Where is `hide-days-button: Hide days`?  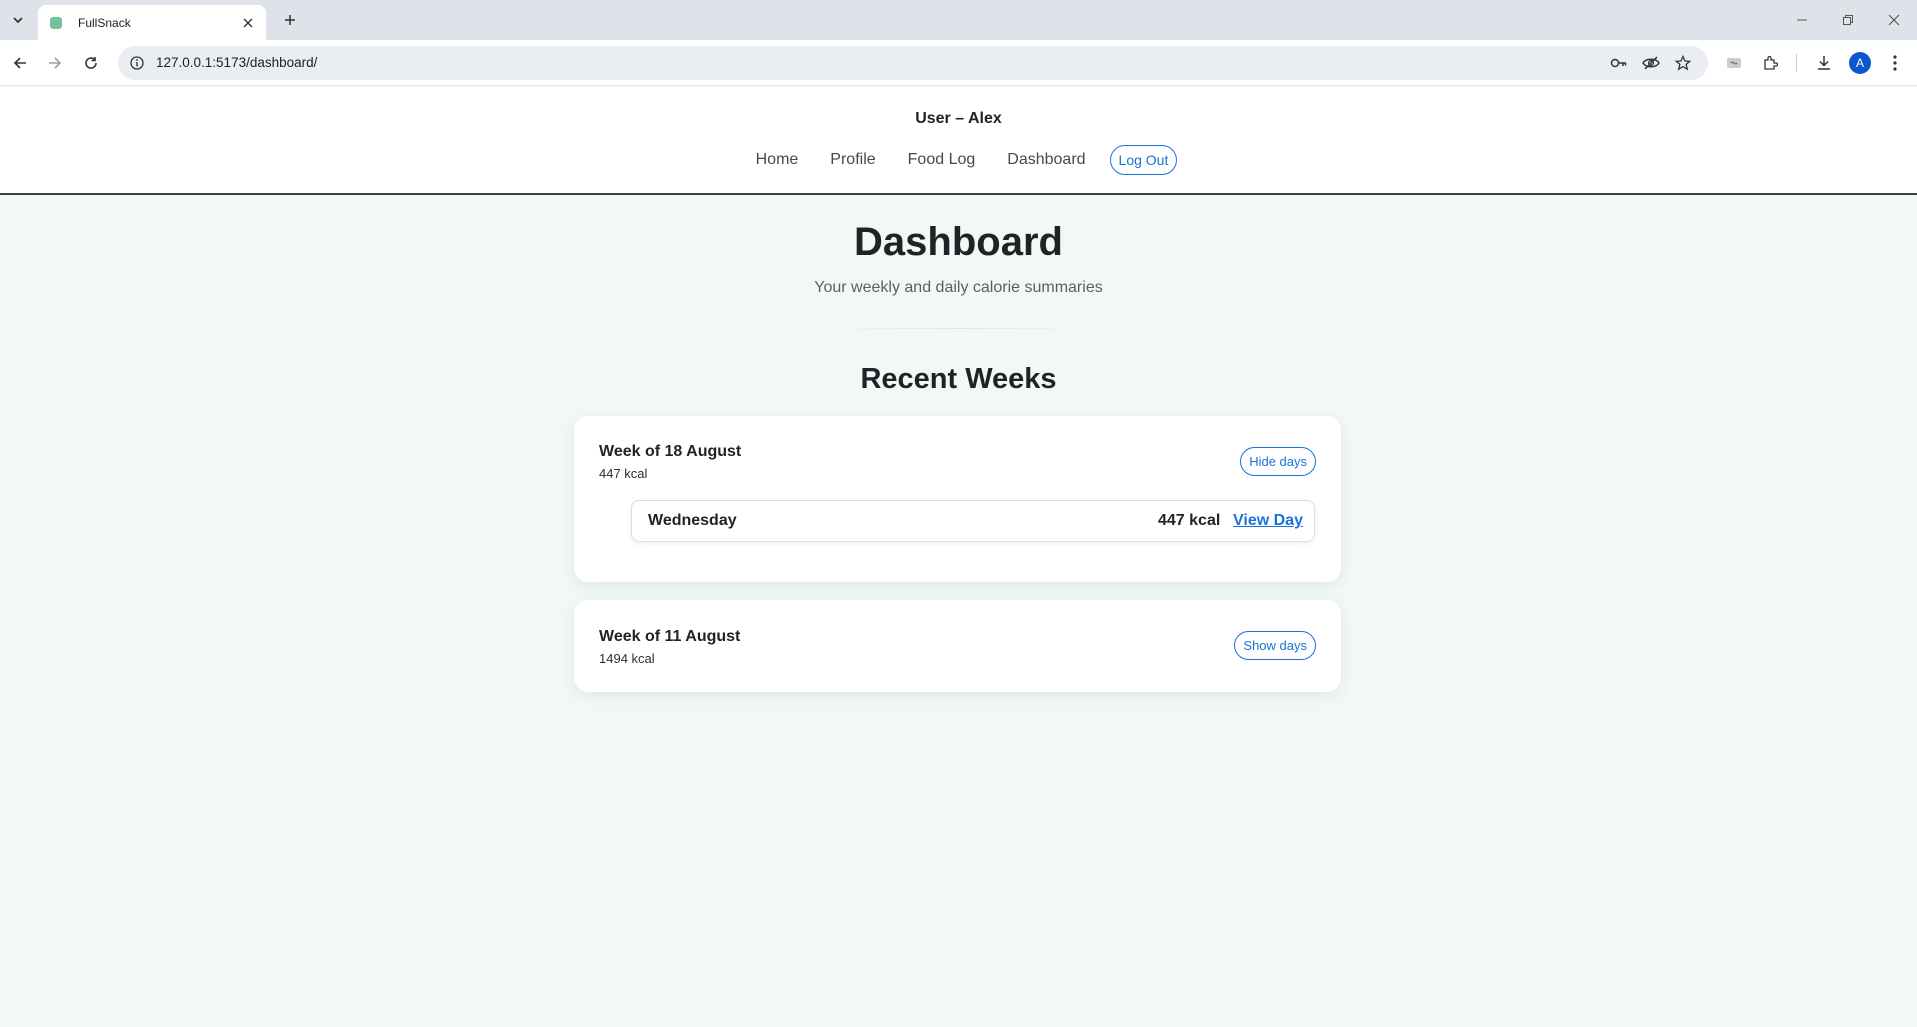 hide-days-button: Hide days is located at coordinates (1278, 461).